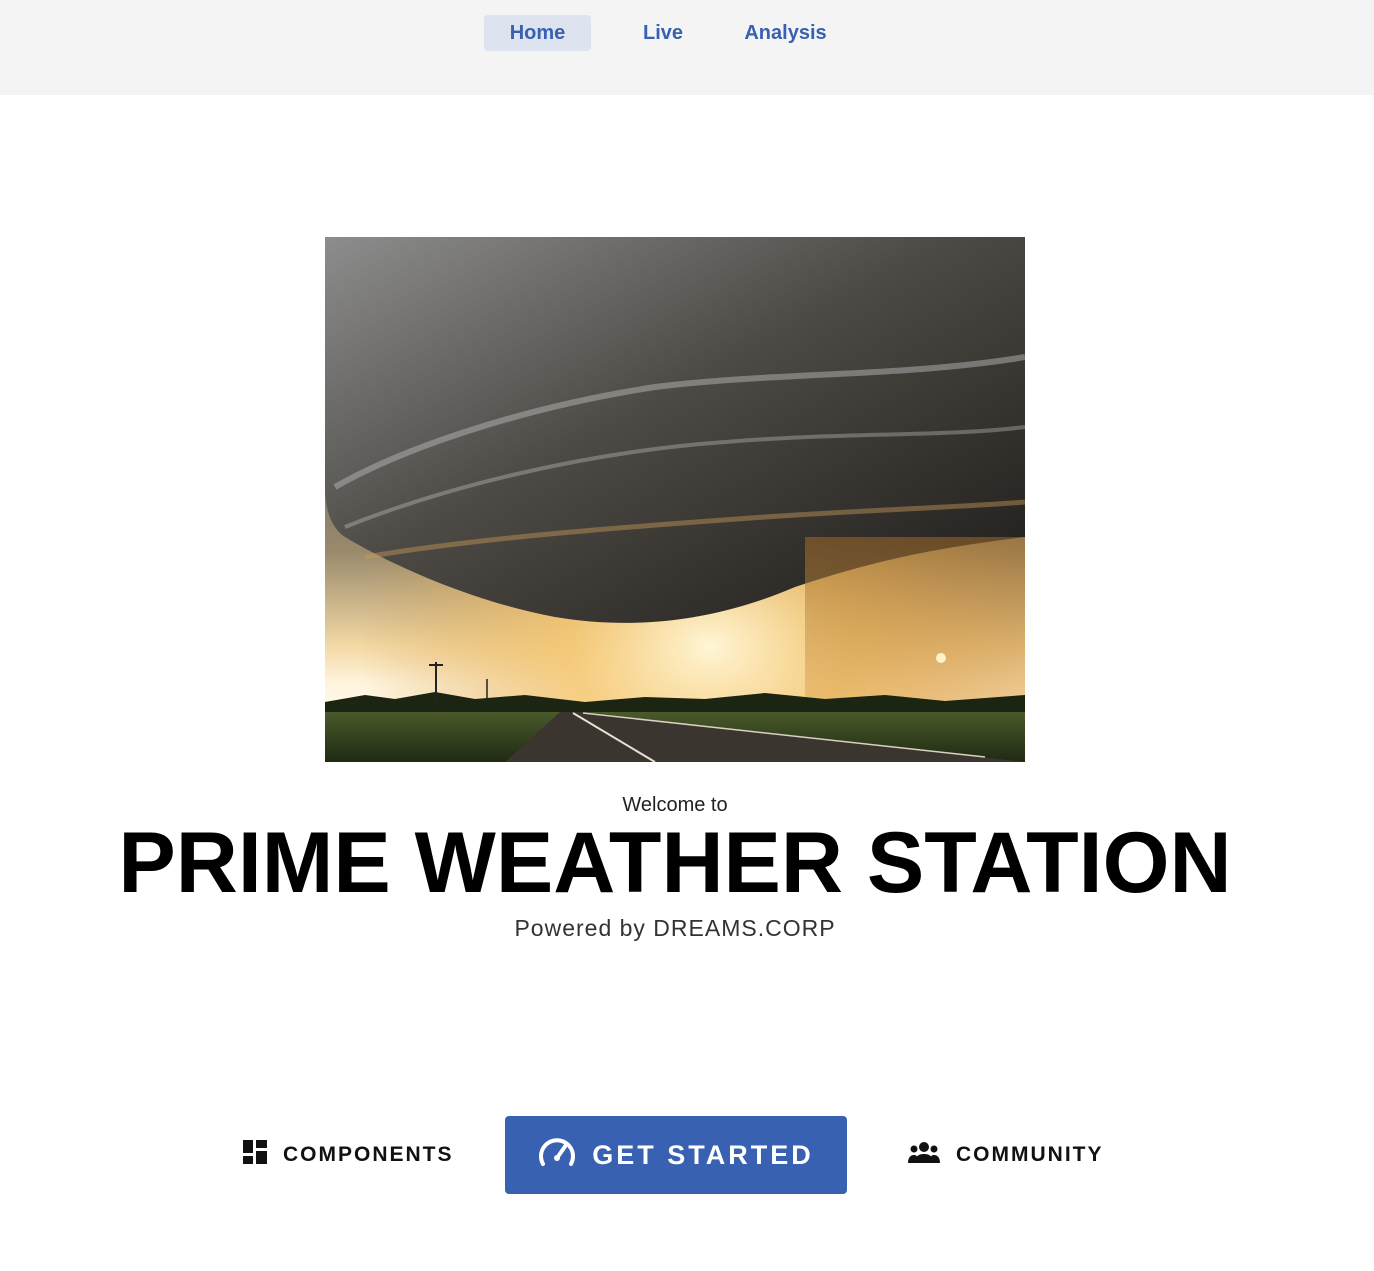 The image size is (1374, 1271). What do you see at coordinates (537, 33) in the screenshot?
I see `nav-item-home: Home` at bounding box center [537, 33].